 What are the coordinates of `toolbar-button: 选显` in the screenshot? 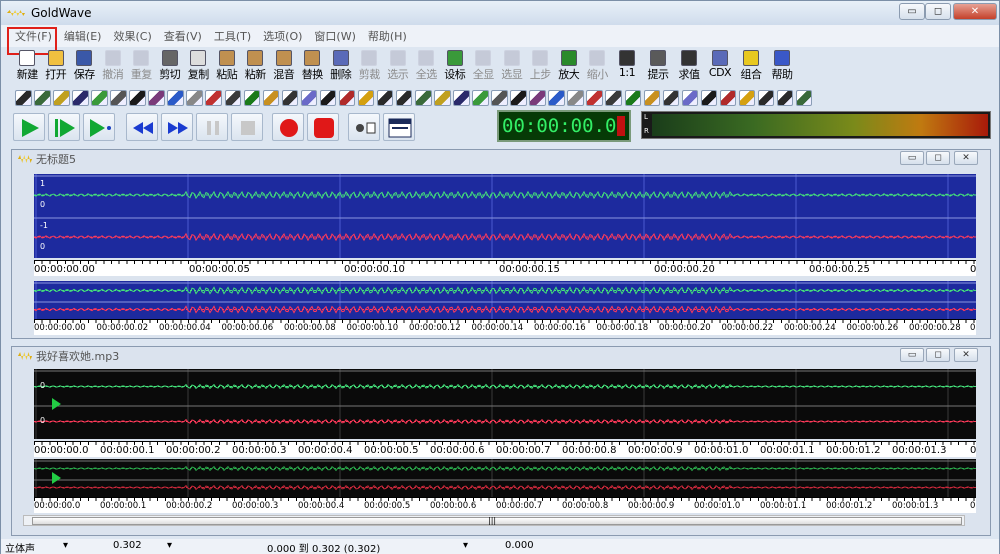 It's located at (512, 67).